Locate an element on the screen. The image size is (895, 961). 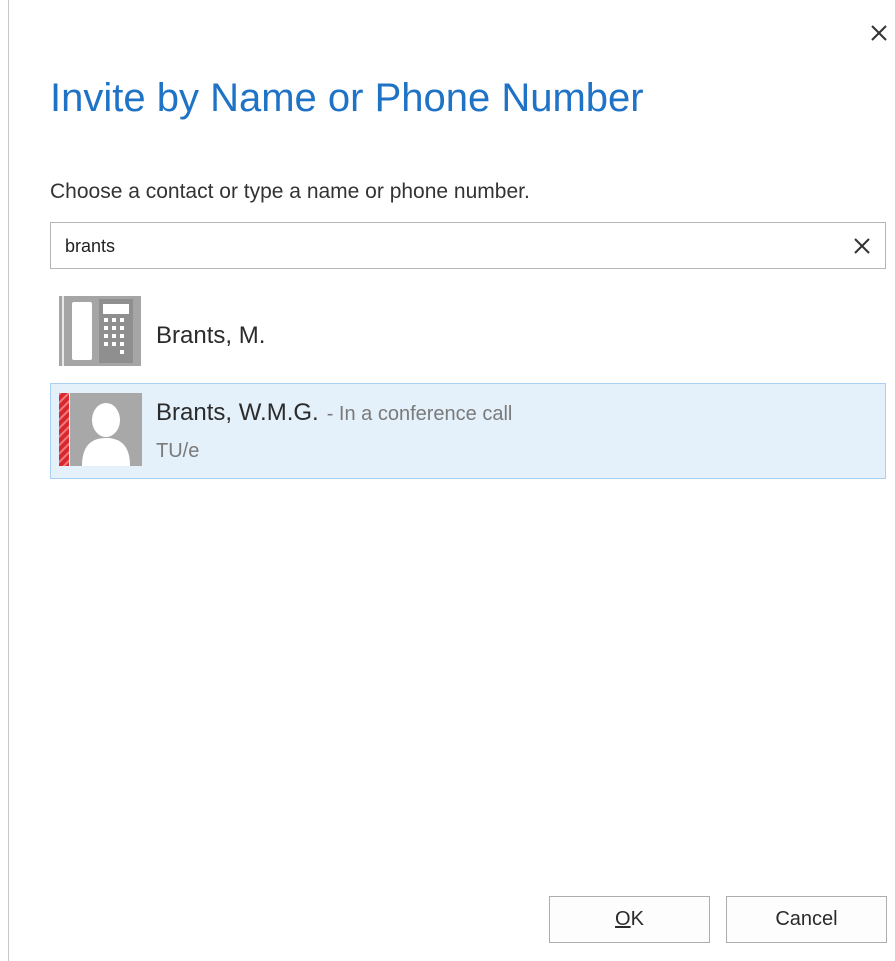
dialog-border is located at coordinates (8, 480).